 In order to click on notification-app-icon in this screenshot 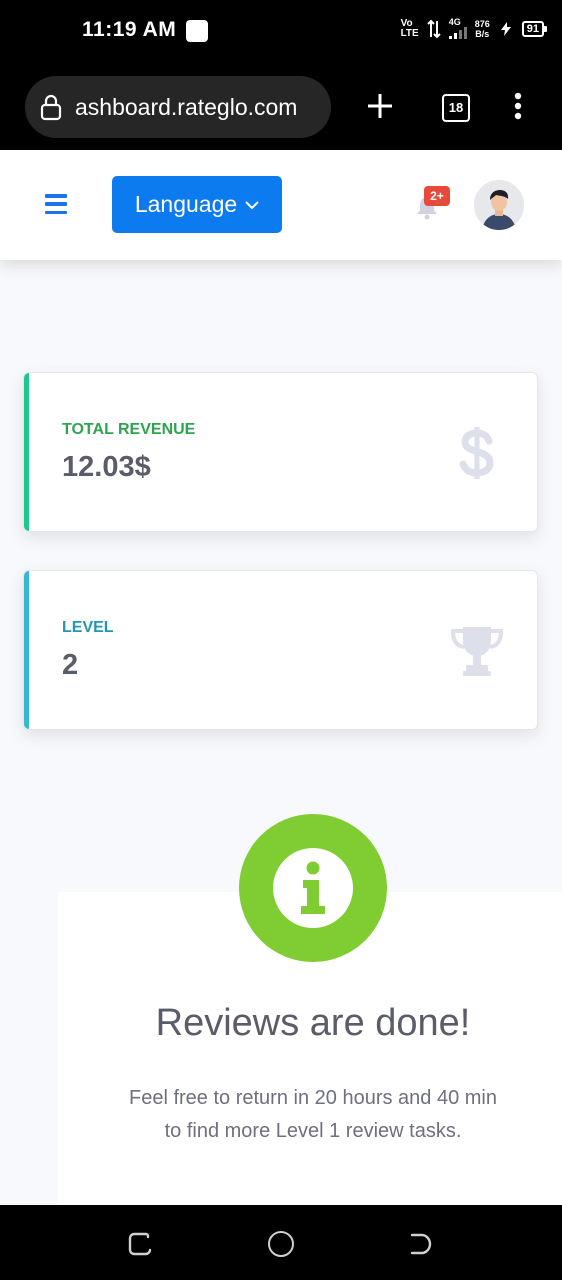, I will do `click(197, 31)`.